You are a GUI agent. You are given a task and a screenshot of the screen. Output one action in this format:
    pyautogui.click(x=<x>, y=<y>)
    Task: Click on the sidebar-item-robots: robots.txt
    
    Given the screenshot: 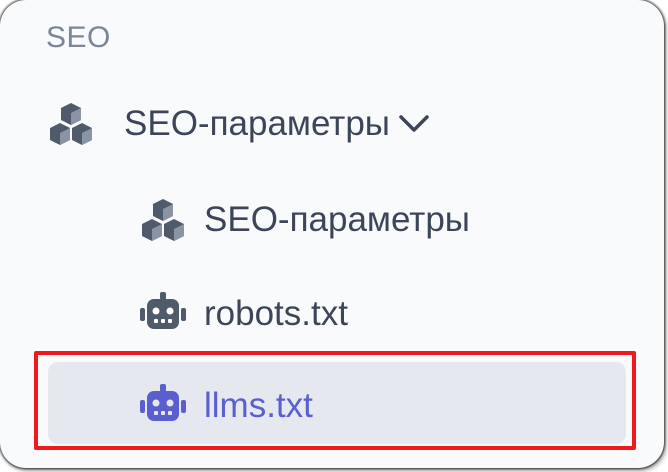 What is the action you would take?
    pyautogui.click(x=243, y=314)
    